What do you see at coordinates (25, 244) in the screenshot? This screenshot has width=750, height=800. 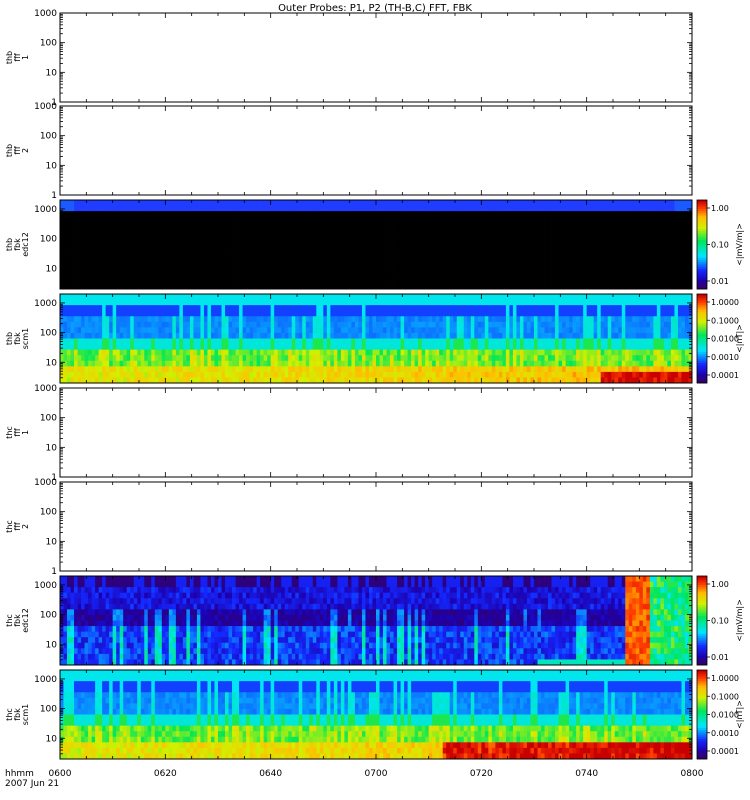 I see `y-axis-label: edc12` at bounding box center [25, 244].